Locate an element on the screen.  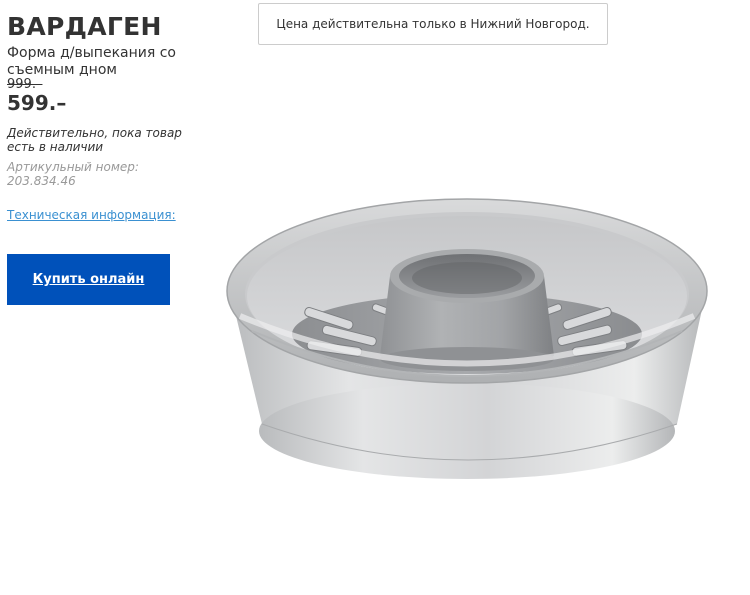
availability-note: Действительно, пока товар есть в наличии is located at coordinates (94, 140).